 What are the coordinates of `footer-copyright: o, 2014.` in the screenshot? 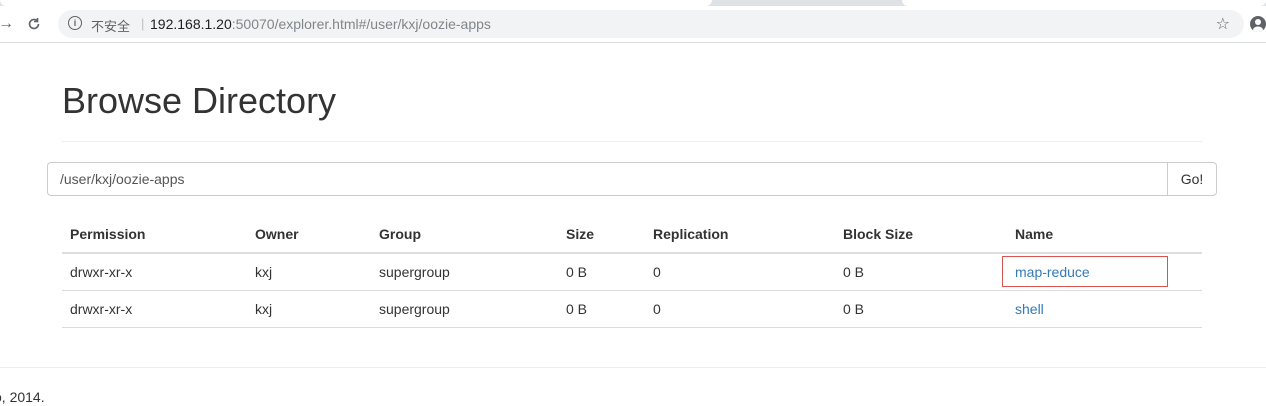 It's located at (22, 397).